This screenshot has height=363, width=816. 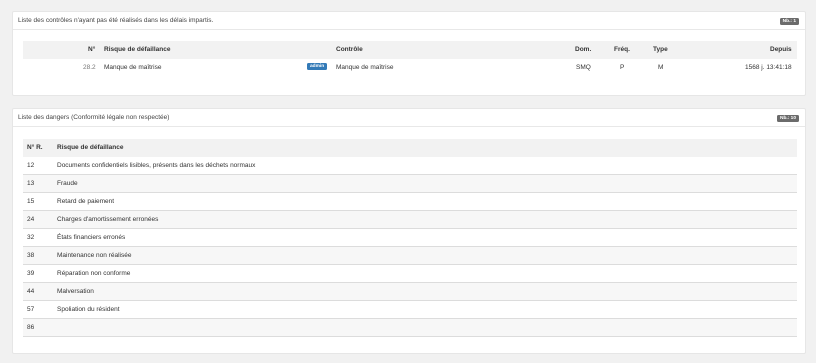 I want to click on col-header-freq: Fréq., so click(x=622, y=49).